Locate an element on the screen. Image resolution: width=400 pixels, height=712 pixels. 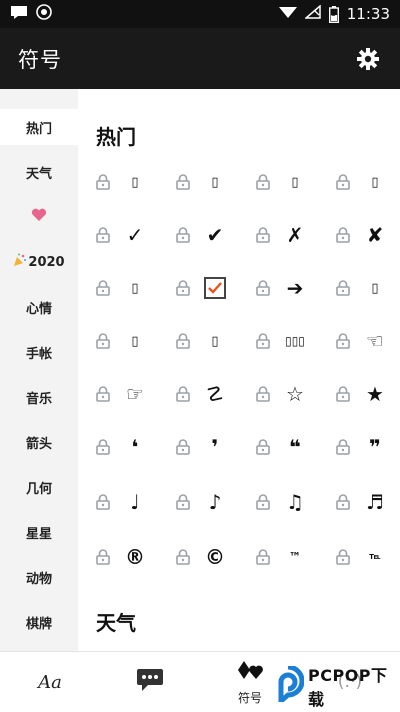
section-title-weather: 天气 is located at coordinates (116, 623).